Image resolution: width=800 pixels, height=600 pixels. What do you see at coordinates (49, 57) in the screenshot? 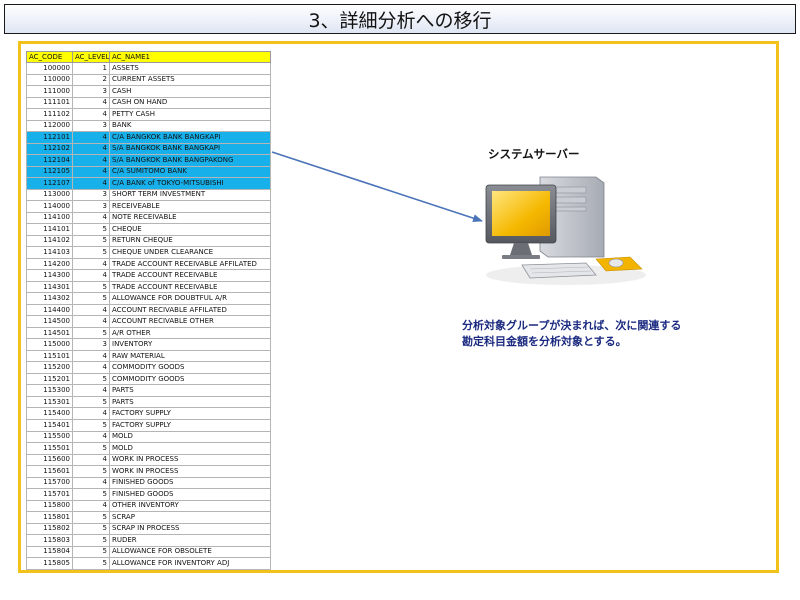
I see `header-ac-code: AC_CODE` at bounding box center [49, 57].